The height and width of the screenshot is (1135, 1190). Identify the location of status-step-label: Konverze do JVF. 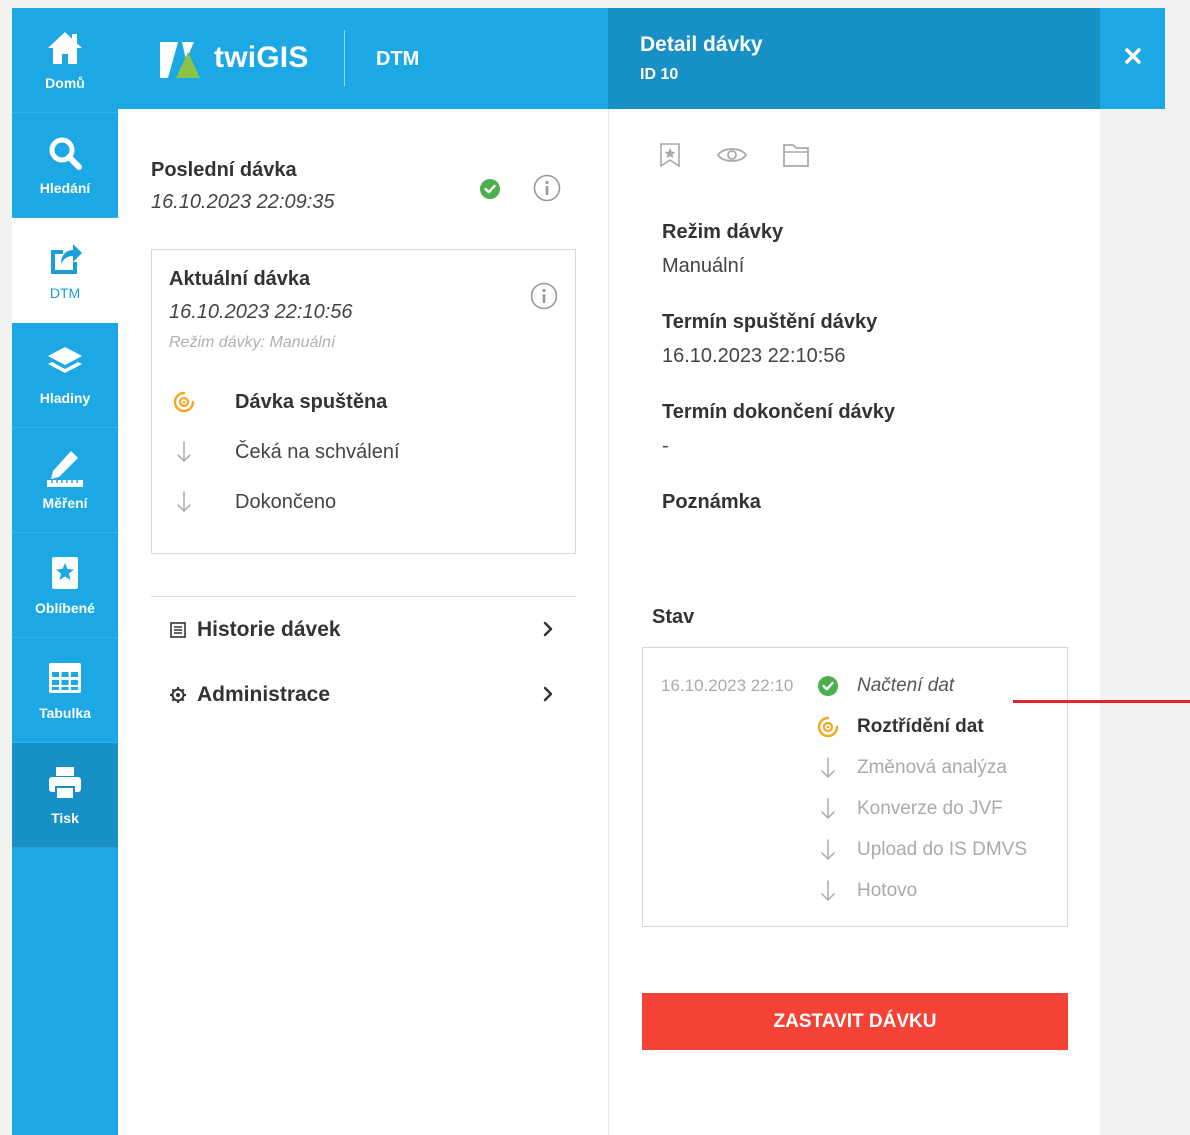
(930, 808).